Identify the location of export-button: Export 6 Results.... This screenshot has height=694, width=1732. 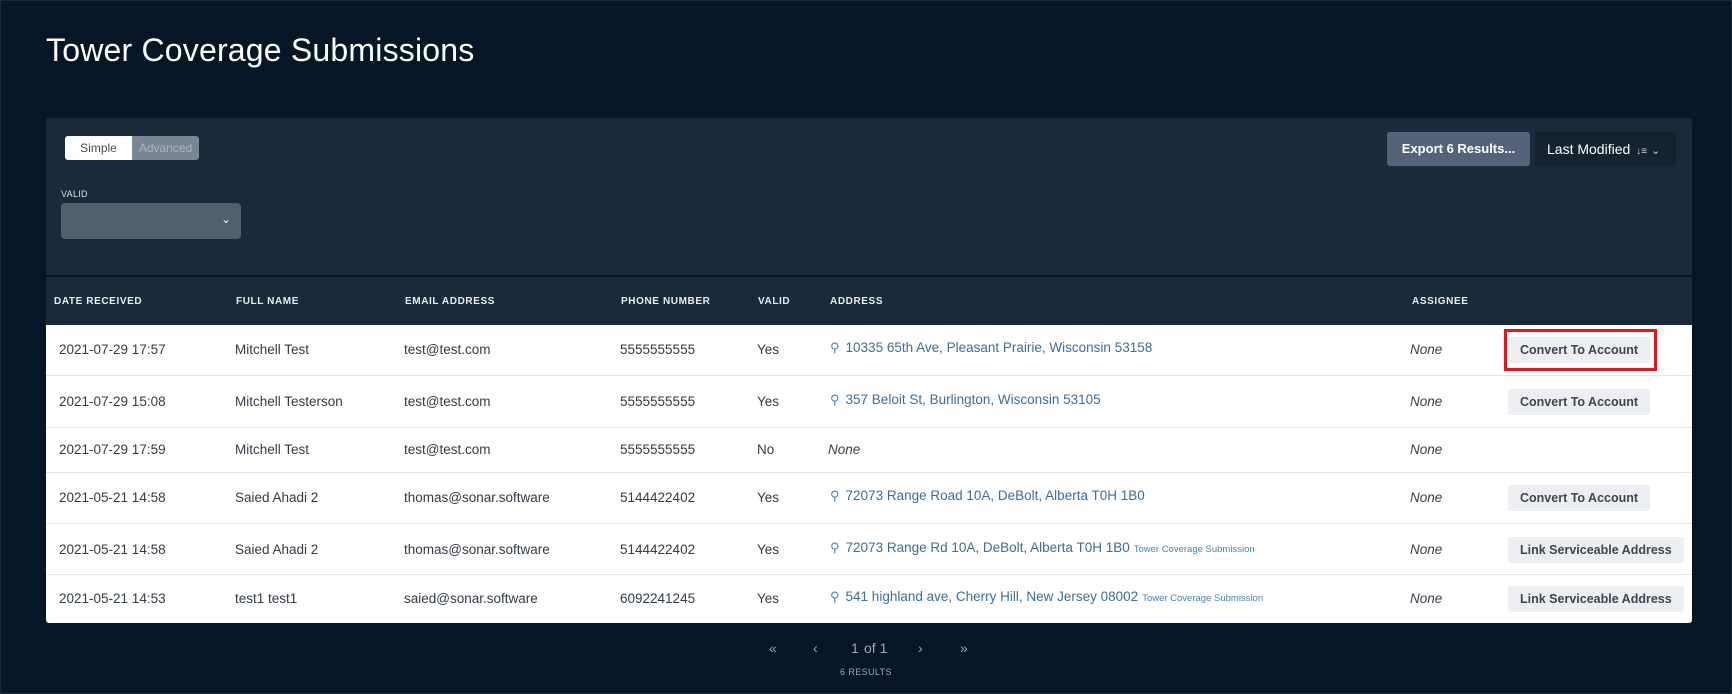
(1458, 149).